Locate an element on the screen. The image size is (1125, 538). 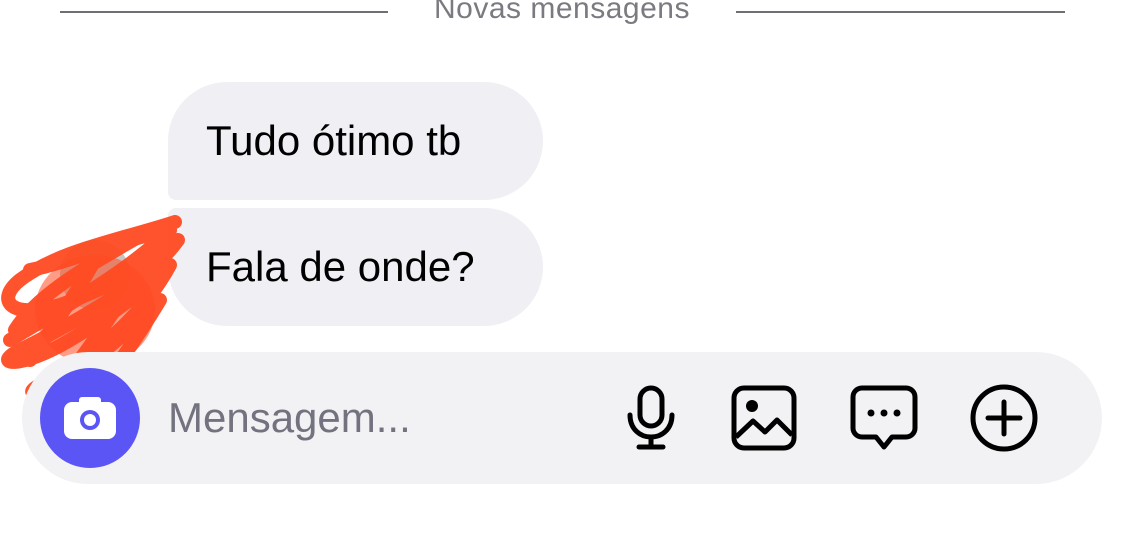
new-messages-divider-label: Novas mensagens is located at coordinates (562, 12).